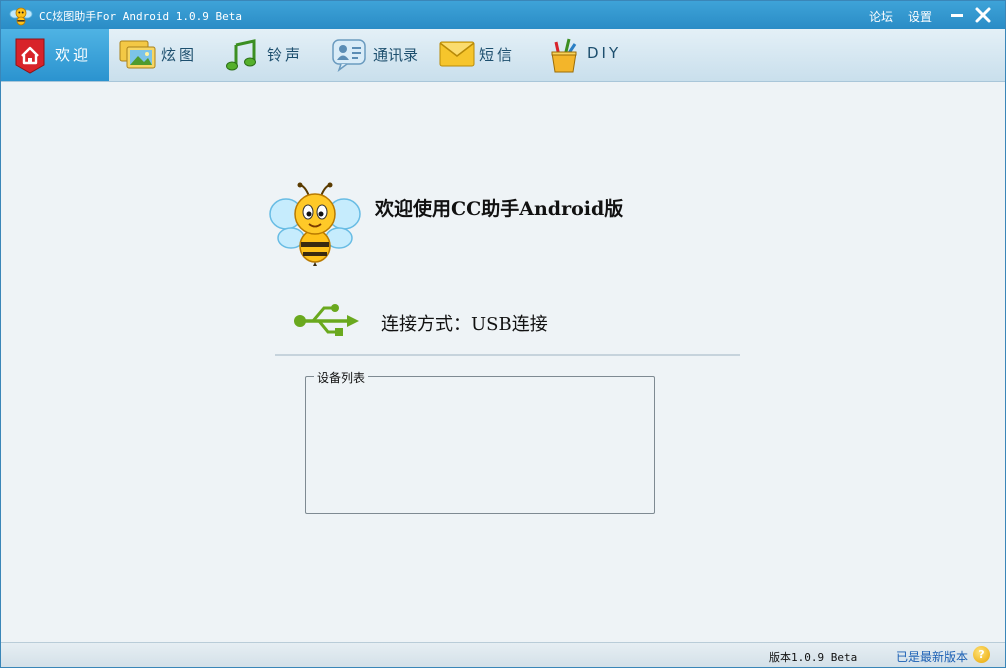 The image size is (1006, 668). What do you see at coordinates (140, 16) in the screenshot?
I see `window-title: CC炫图助手For Android 1.0.9 Beta` at bounding box center [140, 16].